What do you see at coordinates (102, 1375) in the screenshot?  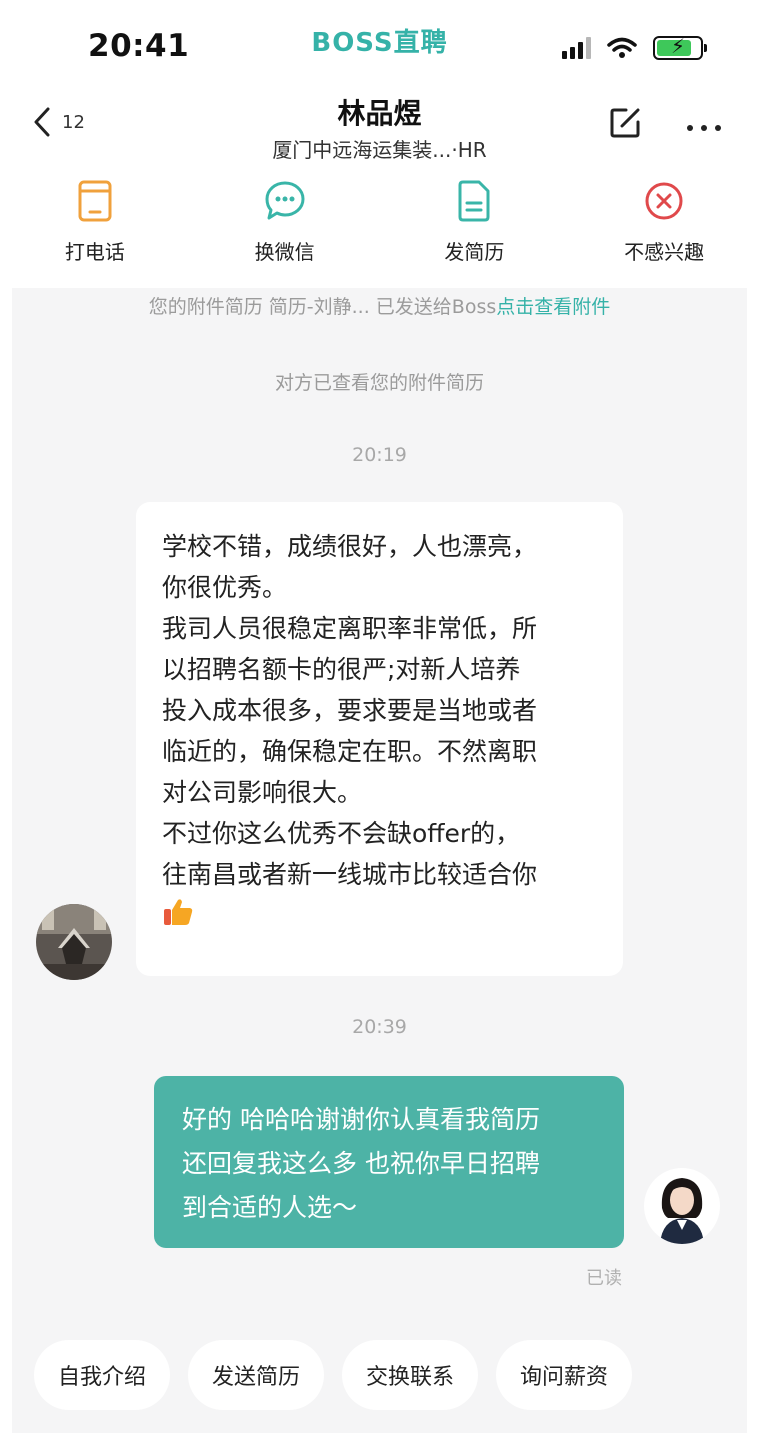 I see `quick-reply-intro: 自我介绍` at bounding box center [102, 1375].